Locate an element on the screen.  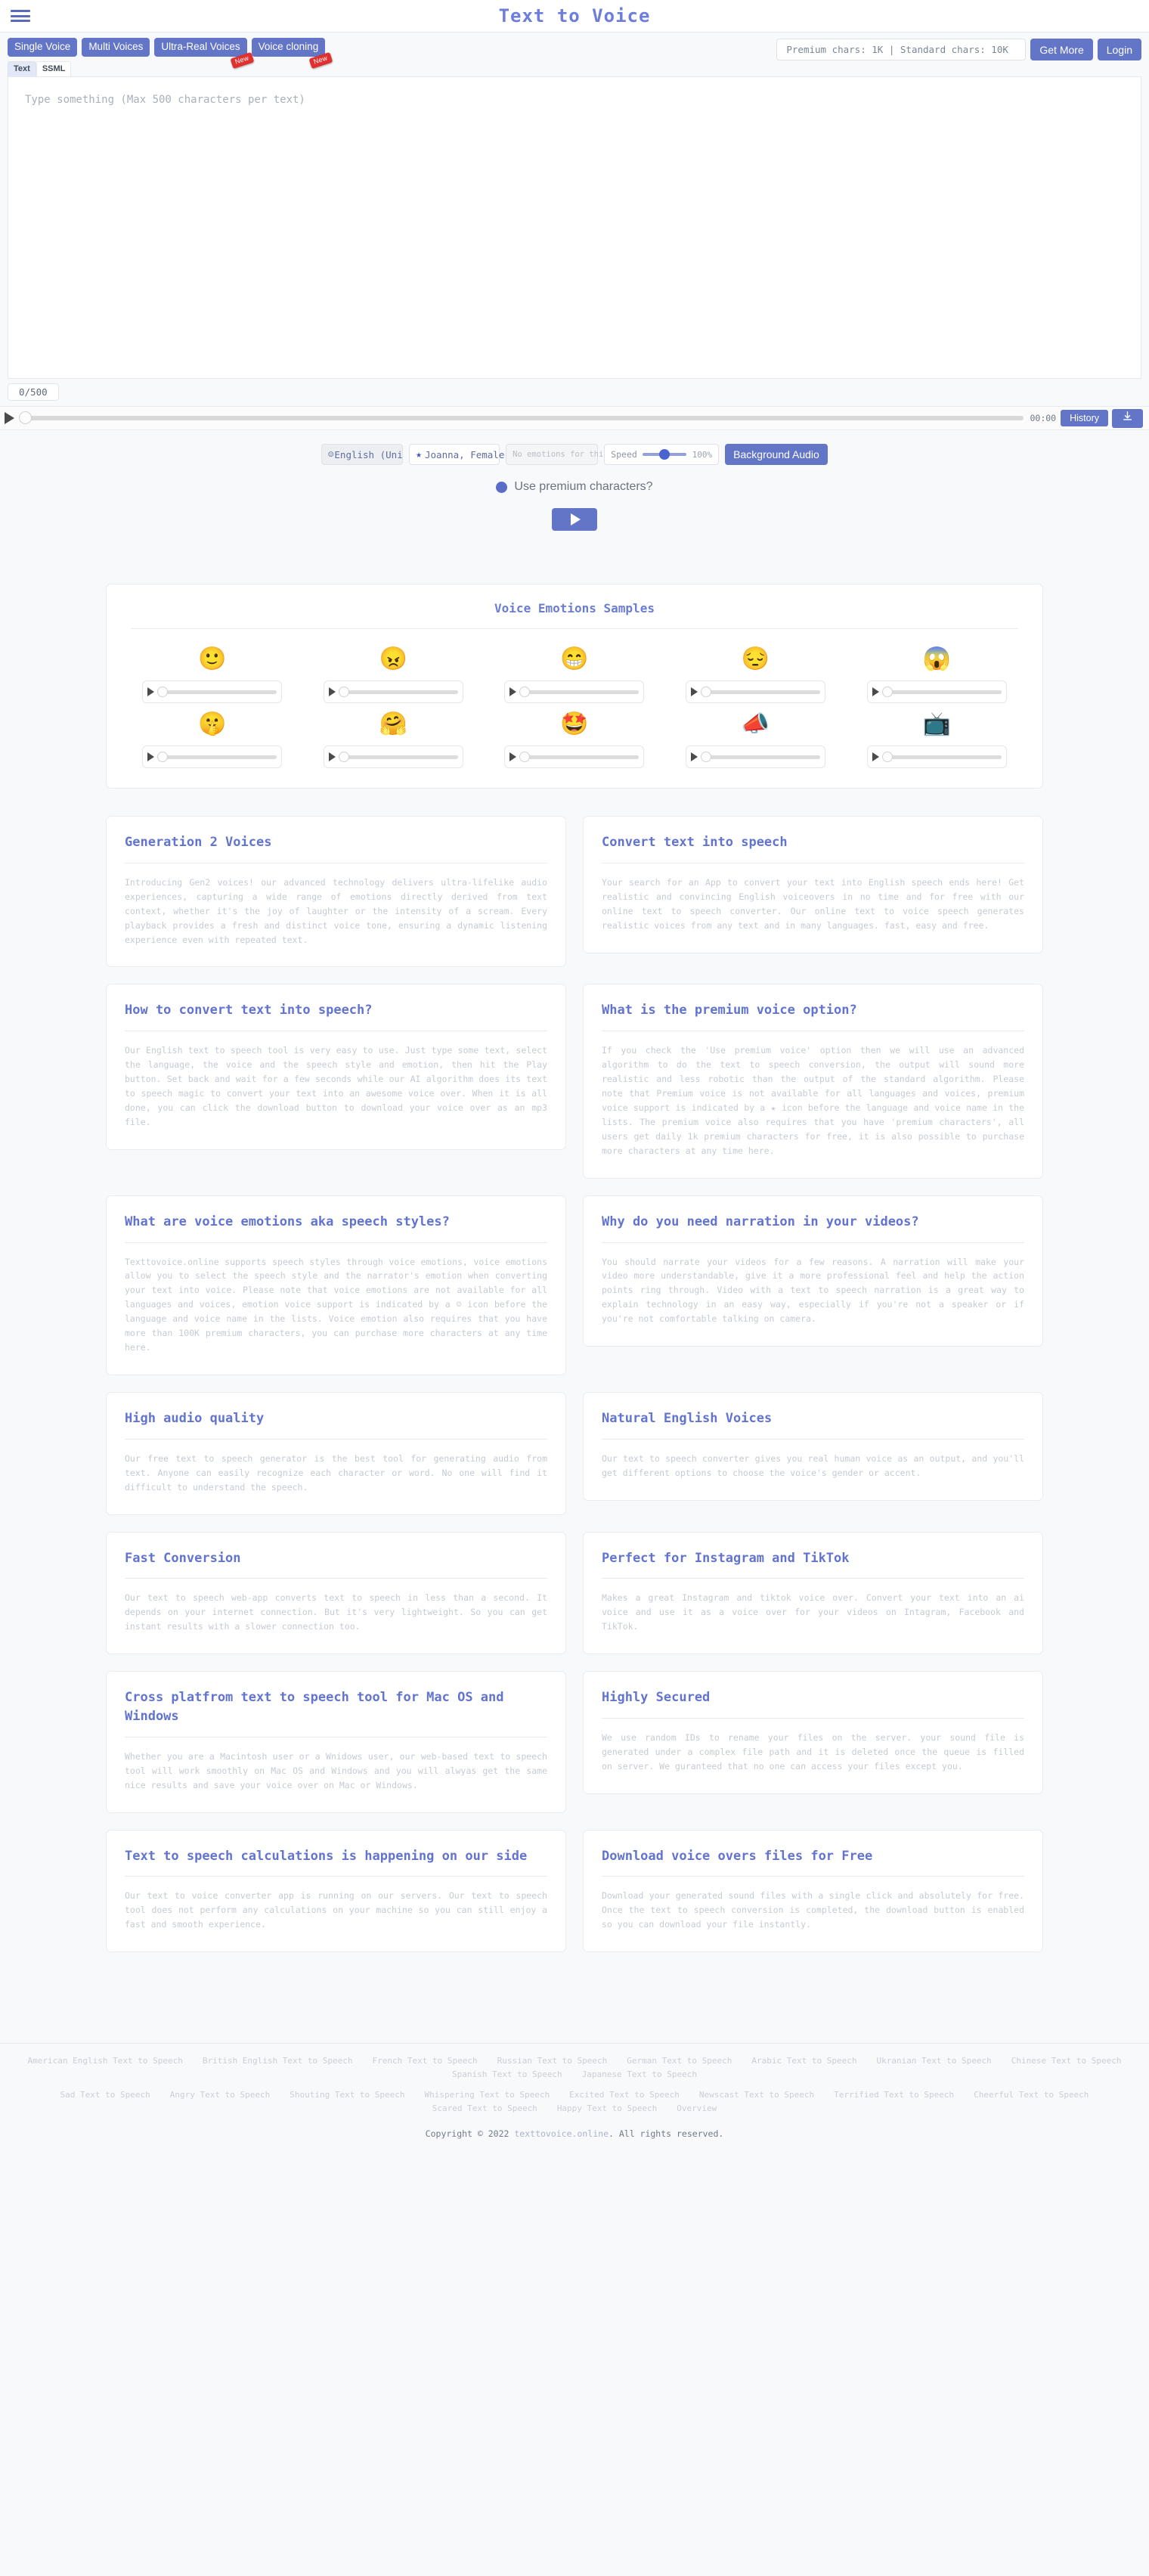
tab-voice-cloning: Voice cloning New is located at coordinates (292, 54).